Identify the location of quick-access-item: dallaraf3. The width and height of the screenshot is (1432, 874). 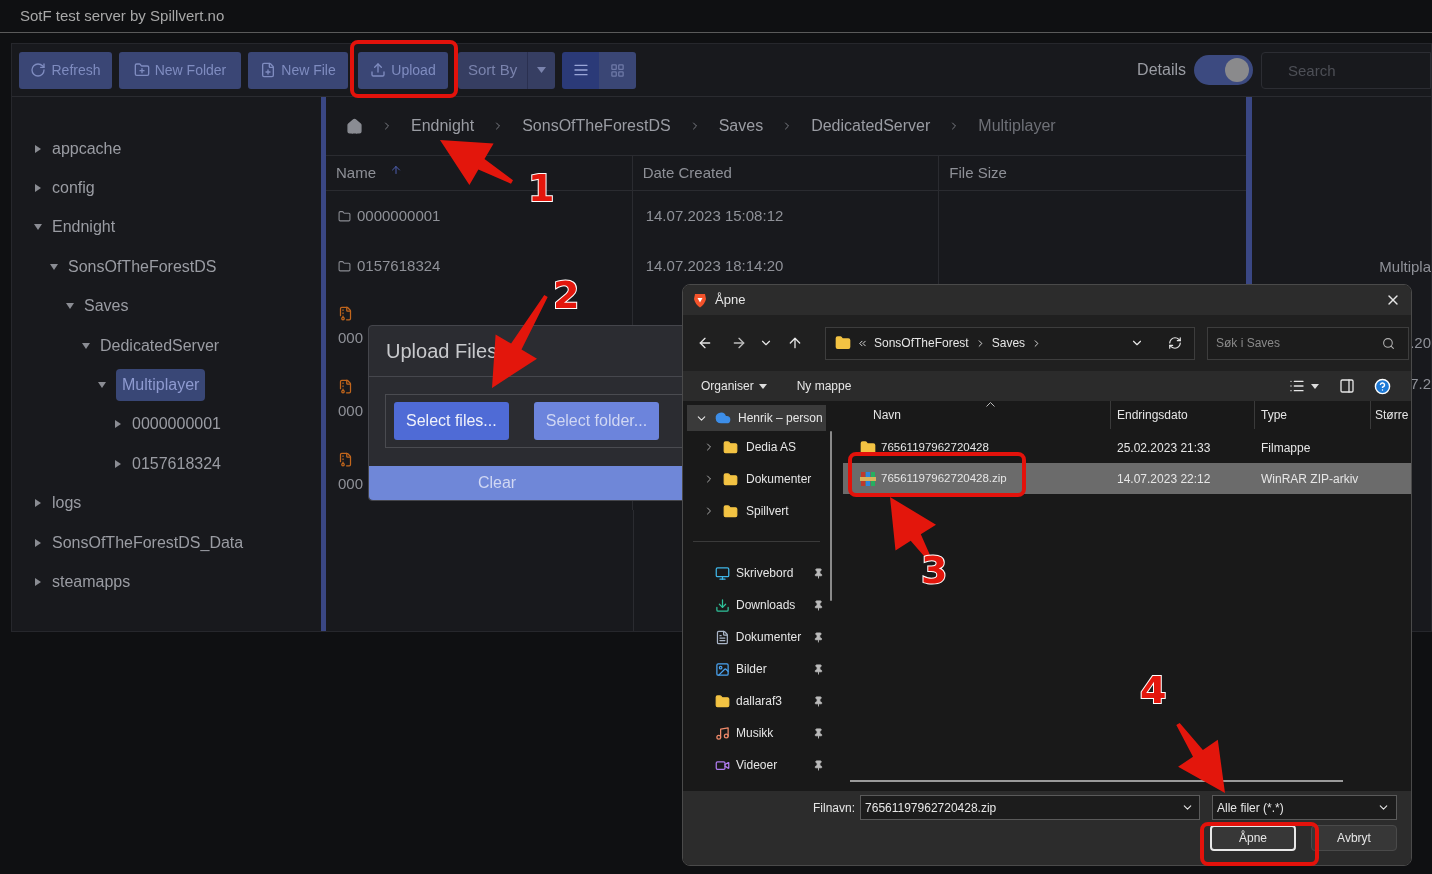
(756, 701).